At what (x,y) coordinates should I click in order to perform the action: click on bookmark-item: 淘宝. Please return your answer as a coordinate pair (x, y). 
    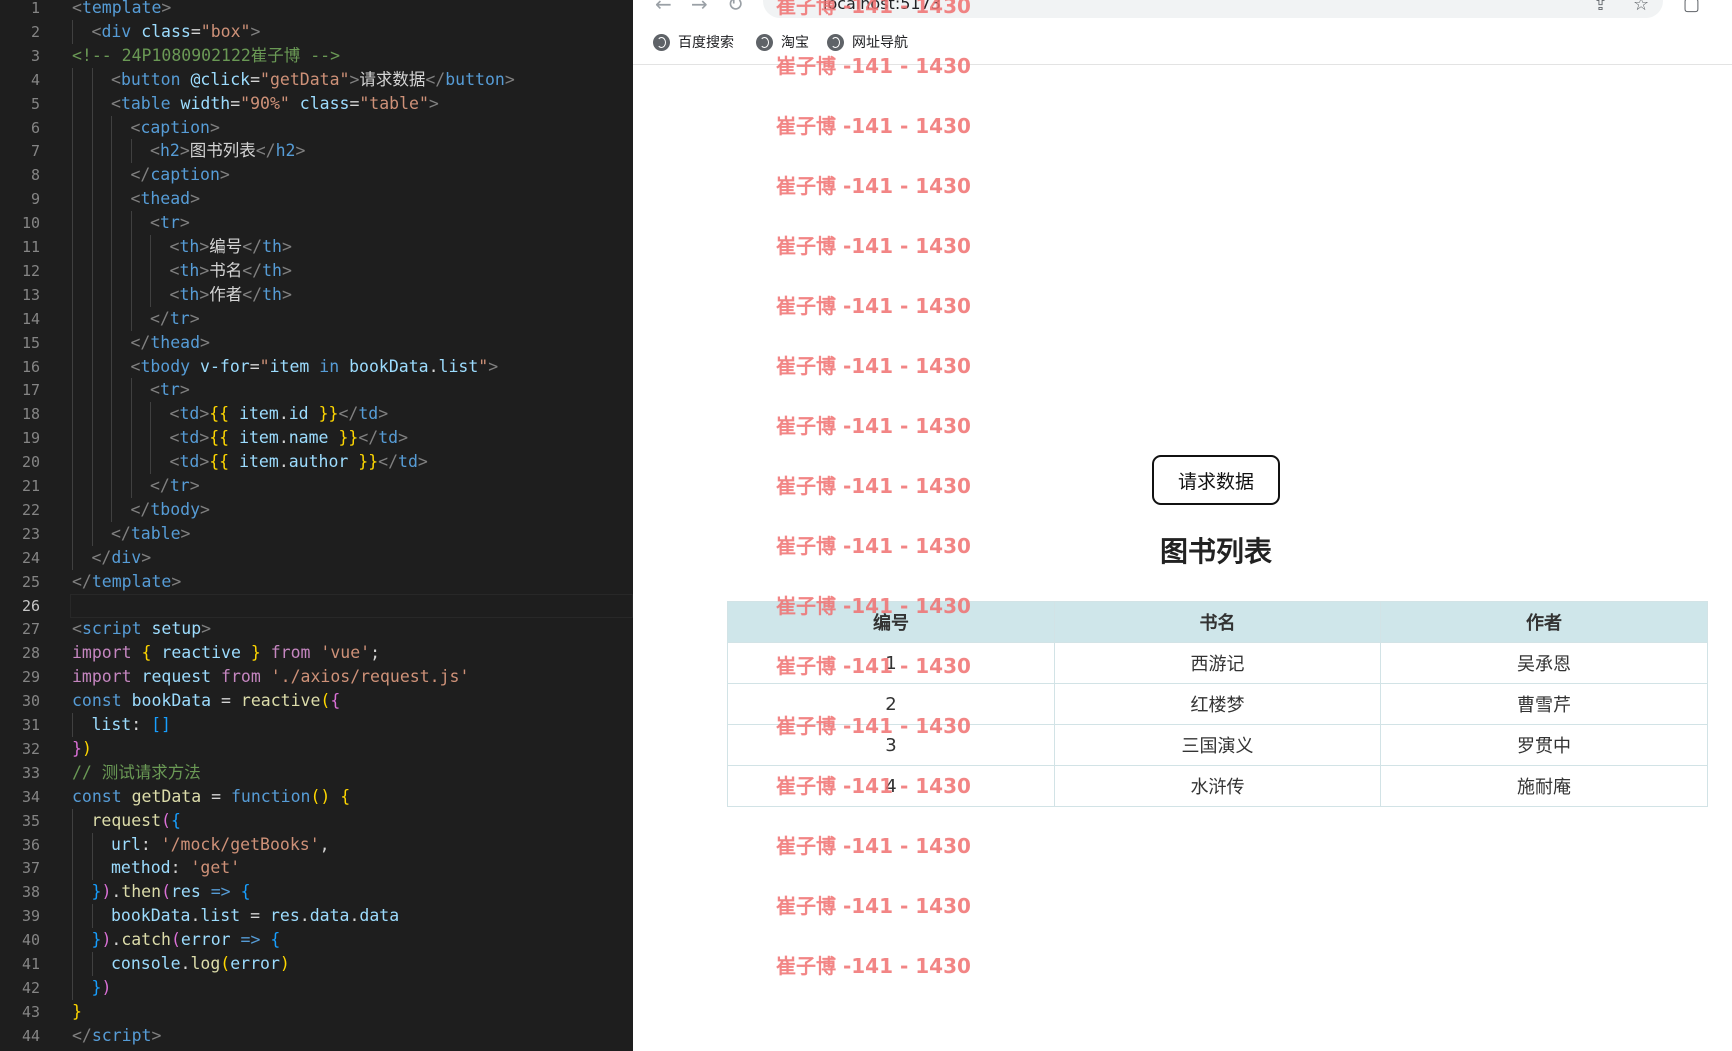
    Looking at the image, I should click on (782, 42).